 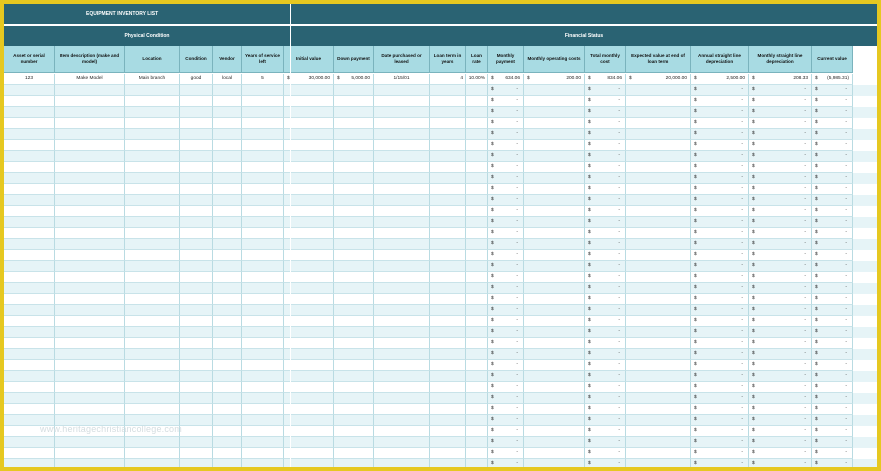 What do you see at coordinates (448, 79) in the screenshot?
I see `cell-loan-term: 4` at bounding box center [448, 79].